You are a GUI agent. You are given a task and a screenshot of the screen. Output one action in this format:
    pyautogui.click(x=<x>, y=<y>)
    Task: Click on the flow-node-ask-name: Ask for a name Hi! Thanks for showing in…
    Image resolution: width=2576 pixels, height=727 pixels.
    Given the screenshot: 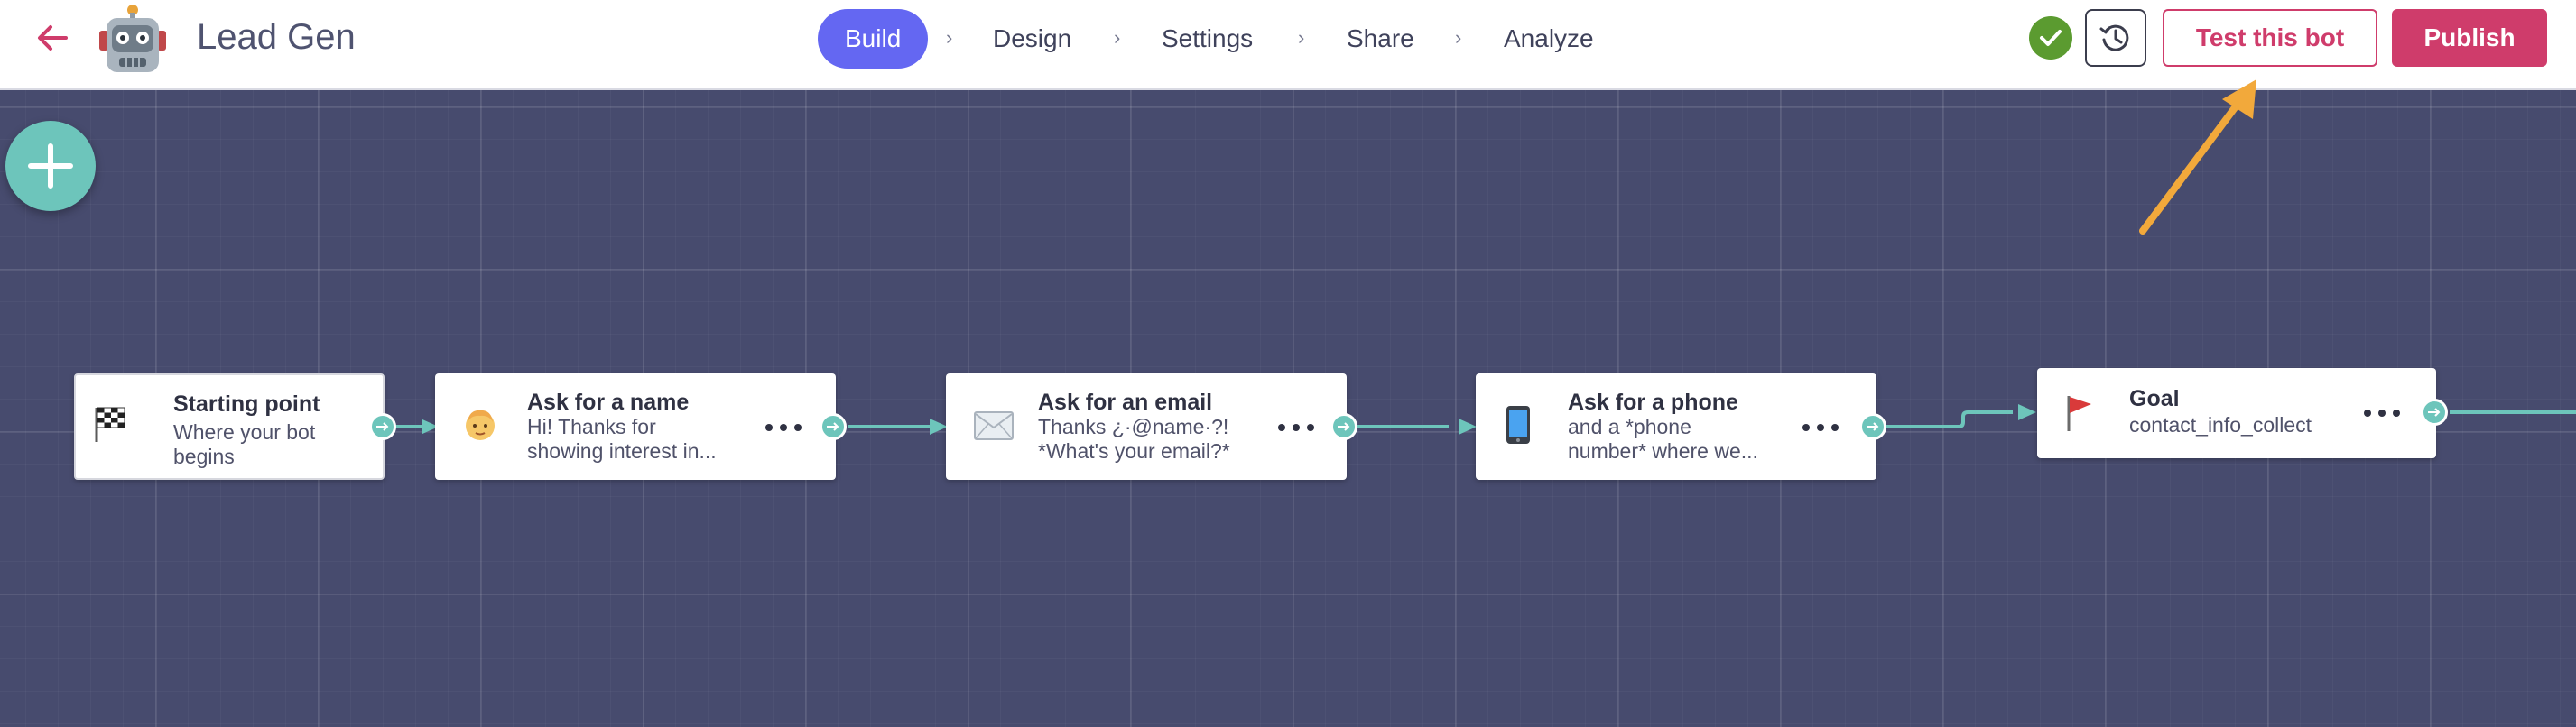 What is the action you would take?
    pyautogui.click(x=635, y=426)
    